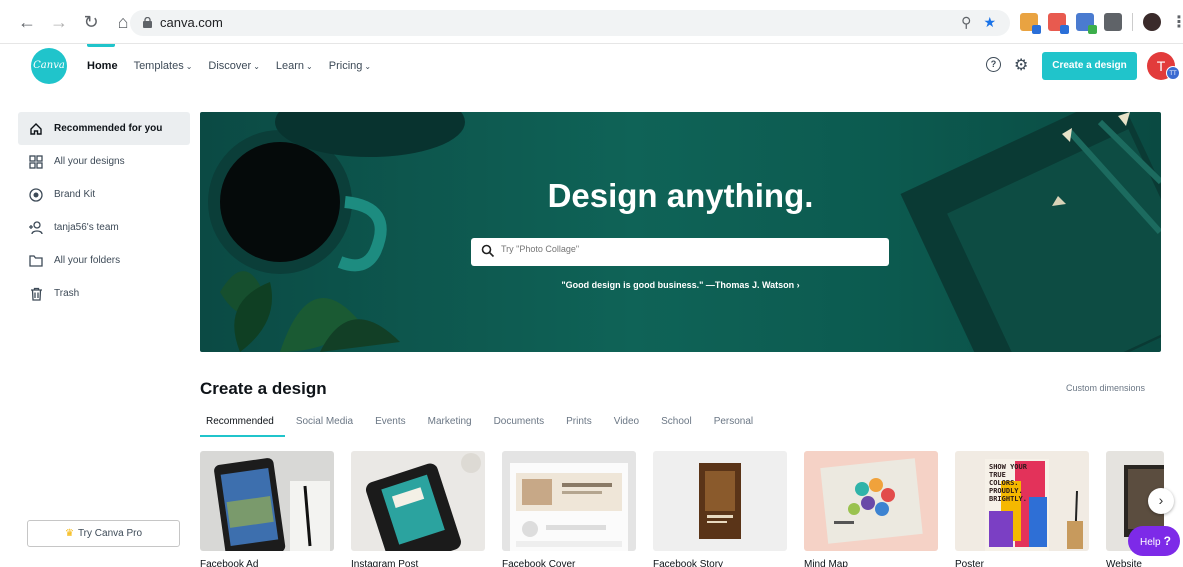  Describe the element at coordinates (75, 22) in the screenshot. I see `browser-nav: ← → ↻ ⌂` at that location.